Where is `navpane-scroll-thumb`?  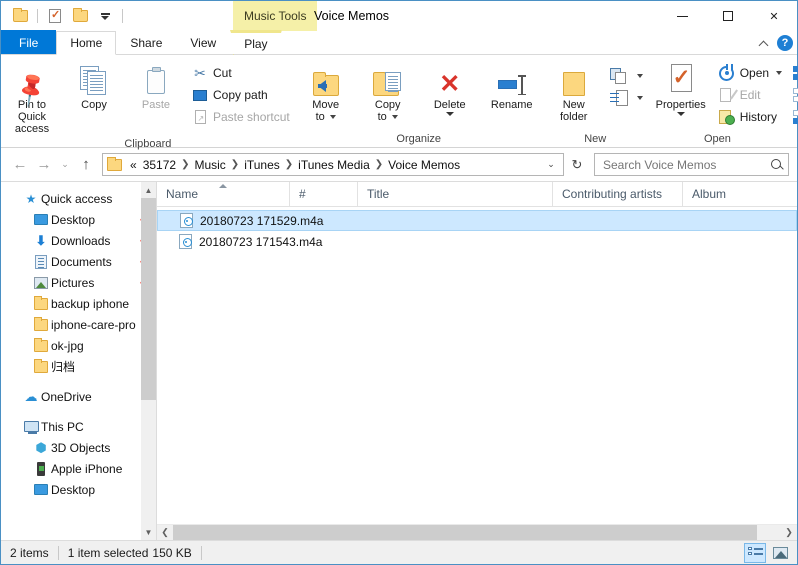 navpane-scroll-thumb is located at coordinates (148, 299).